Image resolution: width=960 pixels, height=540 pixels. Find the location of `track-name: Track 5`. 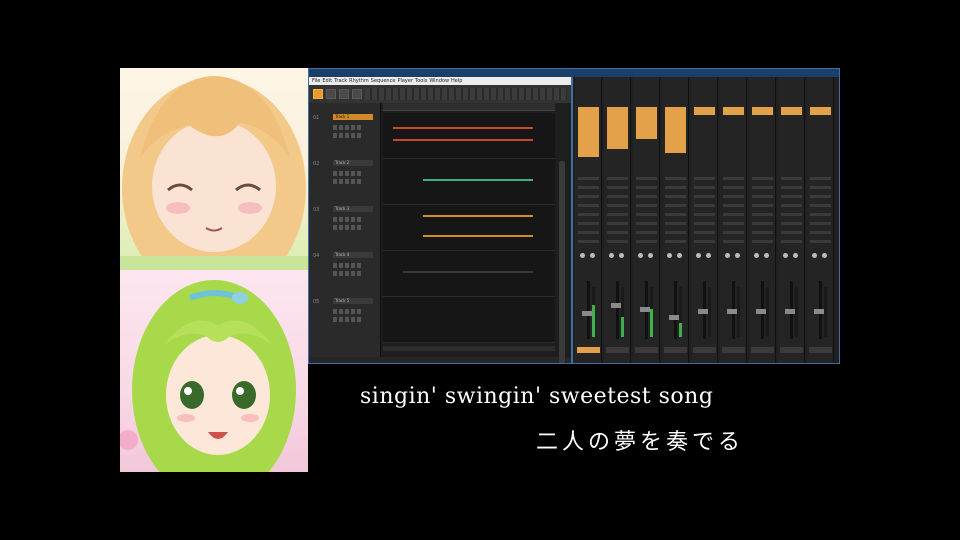

track-name: Track 5 is located at coordinates (353, 301).